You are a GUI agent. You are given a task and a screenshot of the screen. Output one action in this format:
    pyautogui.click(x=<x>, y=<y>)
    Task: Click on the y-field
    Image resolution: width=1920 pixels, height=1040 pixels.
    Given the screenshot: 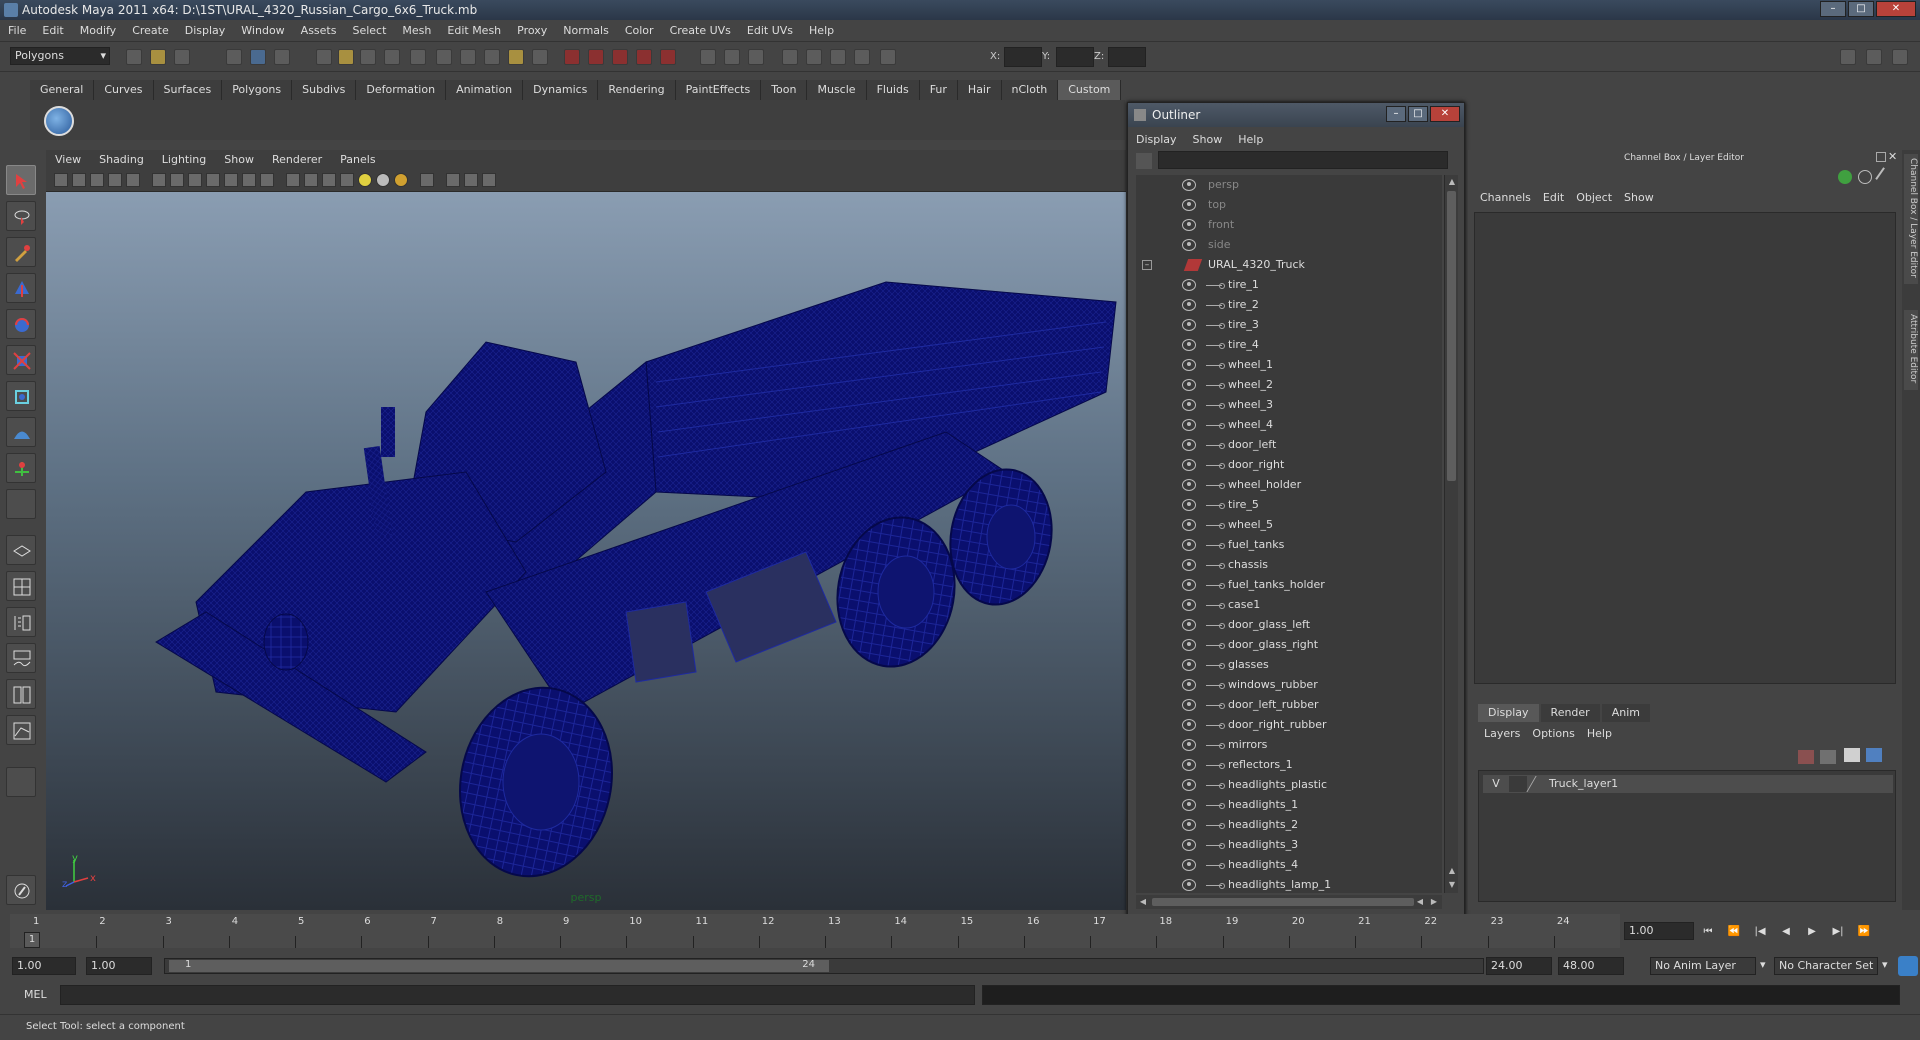 What is the action you would take?
    pyautogui.click(x=1075, y=57)
    